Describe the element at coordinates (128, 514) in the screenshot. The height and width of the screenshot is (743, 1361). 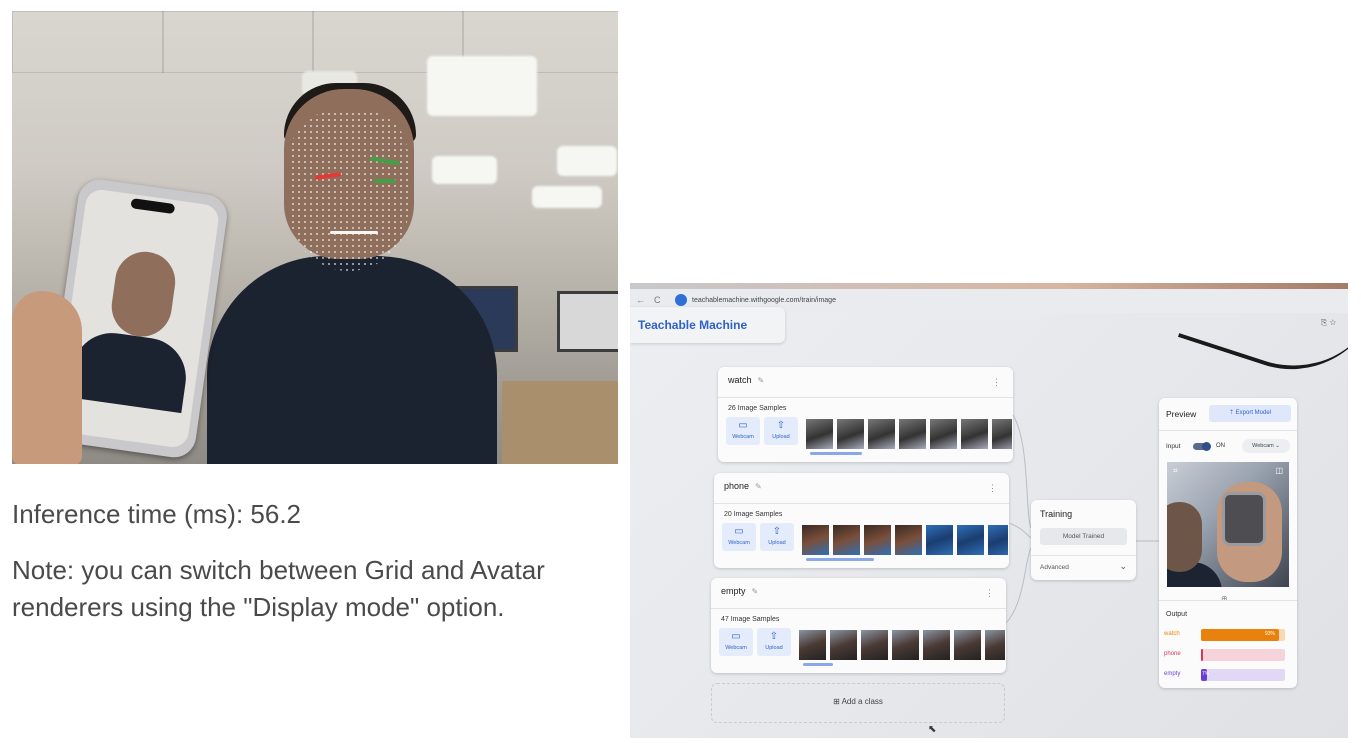
I see `inference-label: Inference time (ms):` at that location.